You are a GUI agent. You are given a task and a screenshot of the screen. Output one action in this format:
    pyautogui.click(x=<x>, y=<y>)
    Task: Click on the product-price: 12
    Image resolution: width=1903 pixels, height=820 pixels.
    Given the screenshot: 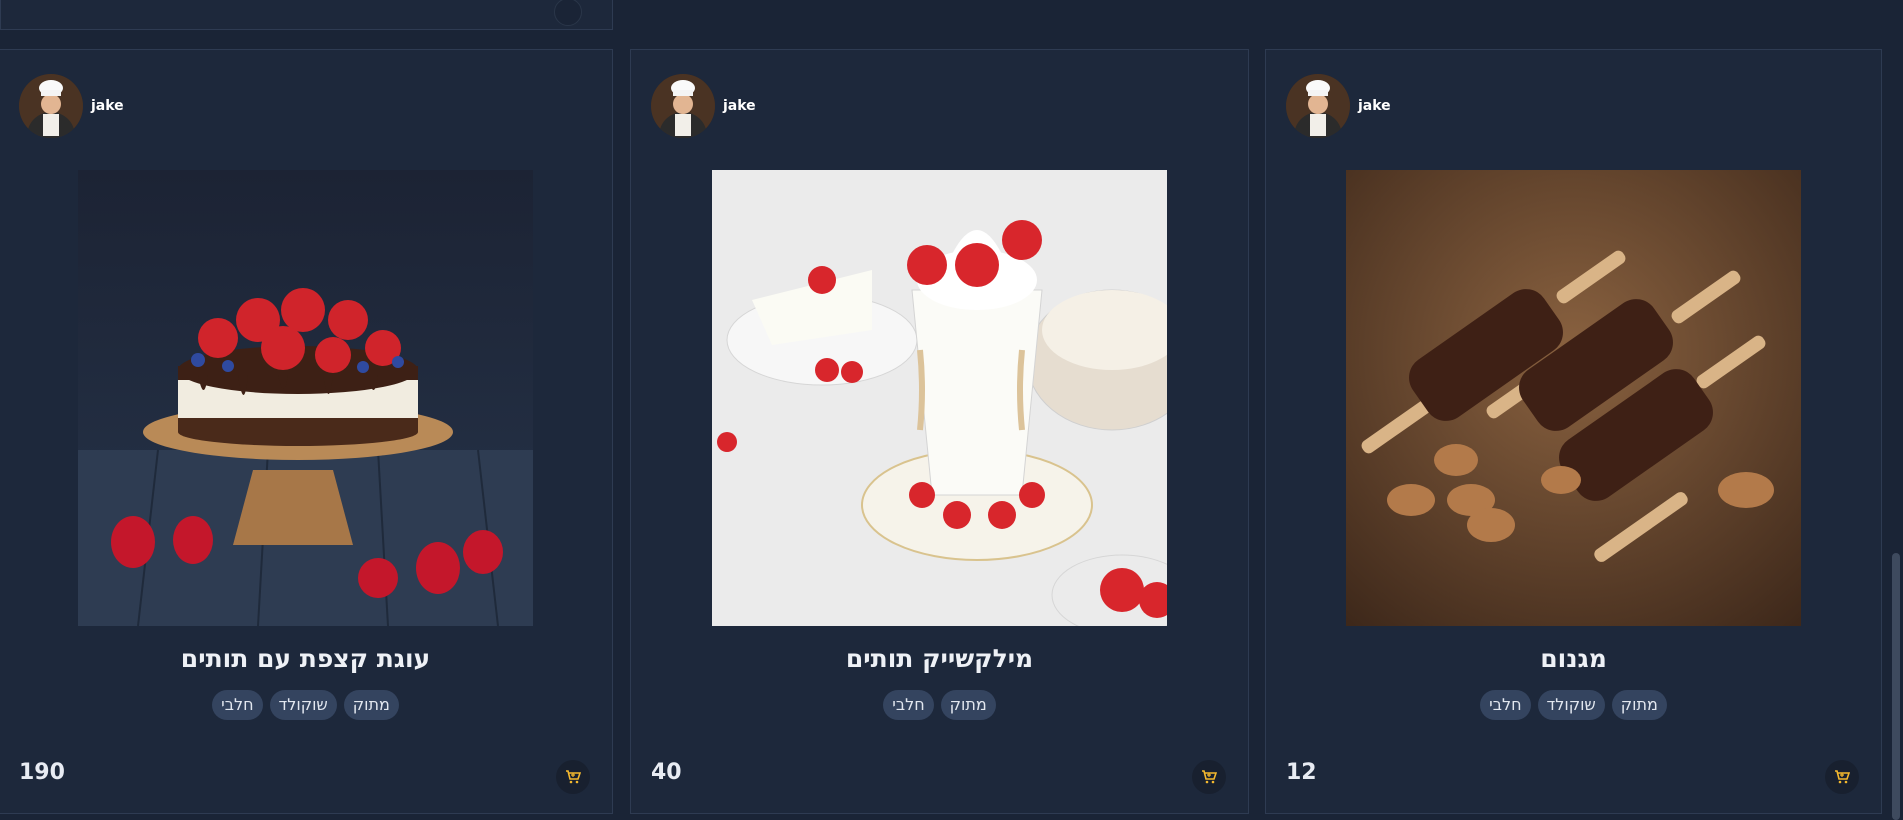 What is the action you would take?
    pyautogui.click(x=1301, y=772)
    